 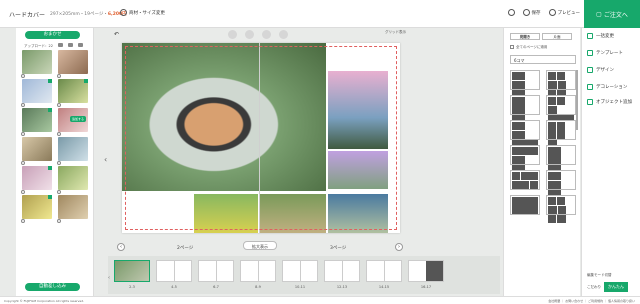 I want to click on grid-toggle: グリッド表示, so click(x=395, y=32).